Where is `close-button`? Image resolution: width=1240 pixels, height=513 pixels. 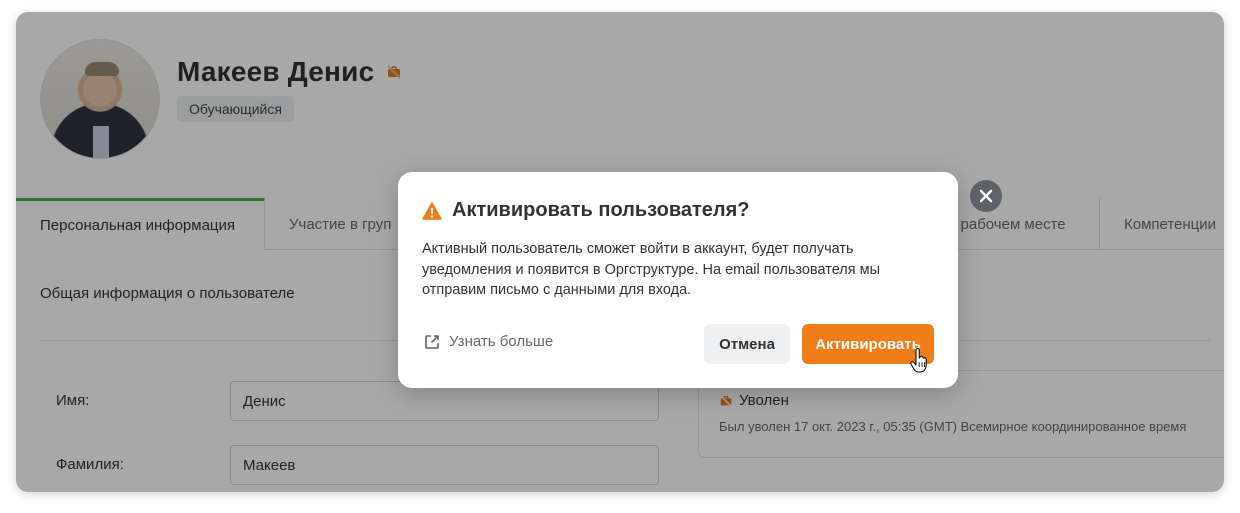 close-button is located at coordinates (986, 196).